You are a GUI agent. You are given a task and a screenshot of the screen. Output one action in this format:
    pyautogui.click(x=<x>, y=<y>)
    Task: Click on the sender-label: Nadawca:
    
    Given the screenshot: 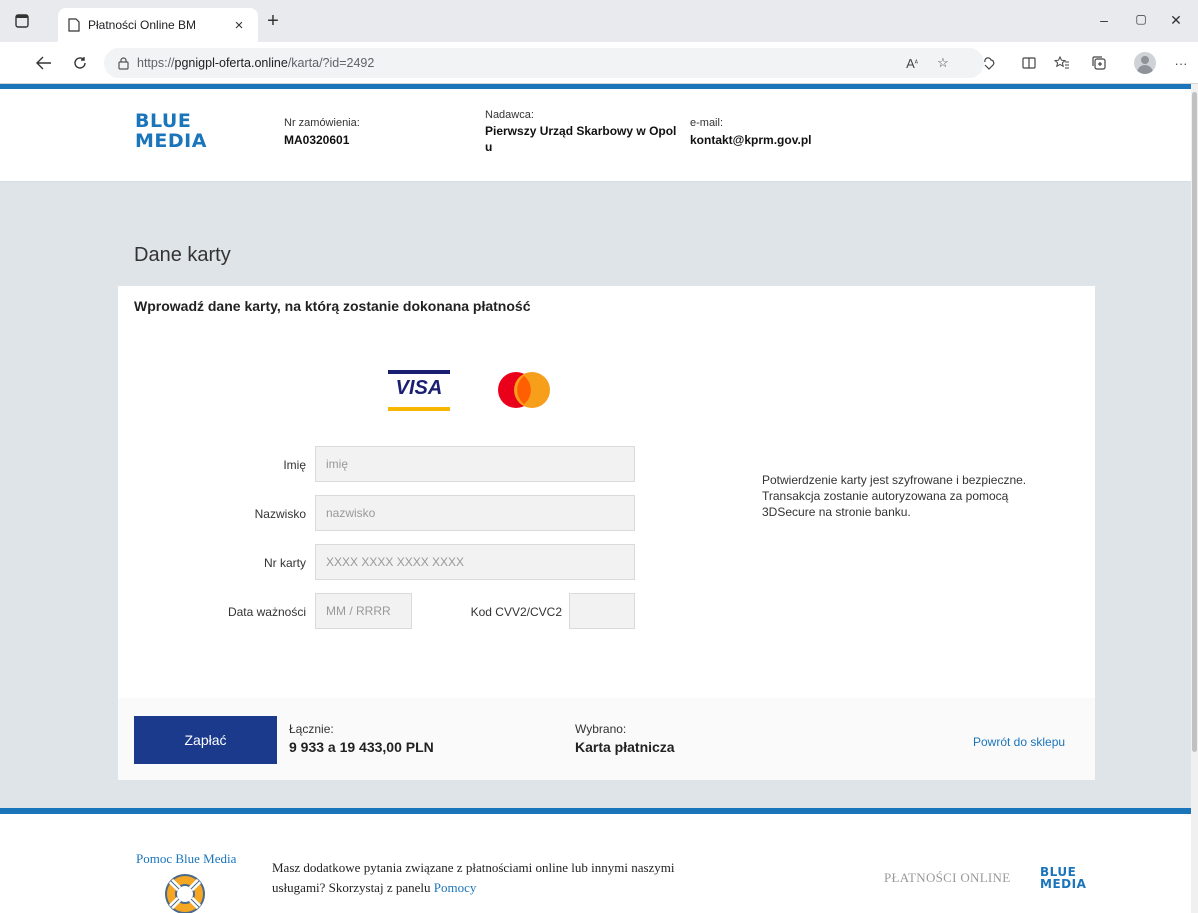 What is the action you would take?
    pyautogui.click(x=509, y=115)
    